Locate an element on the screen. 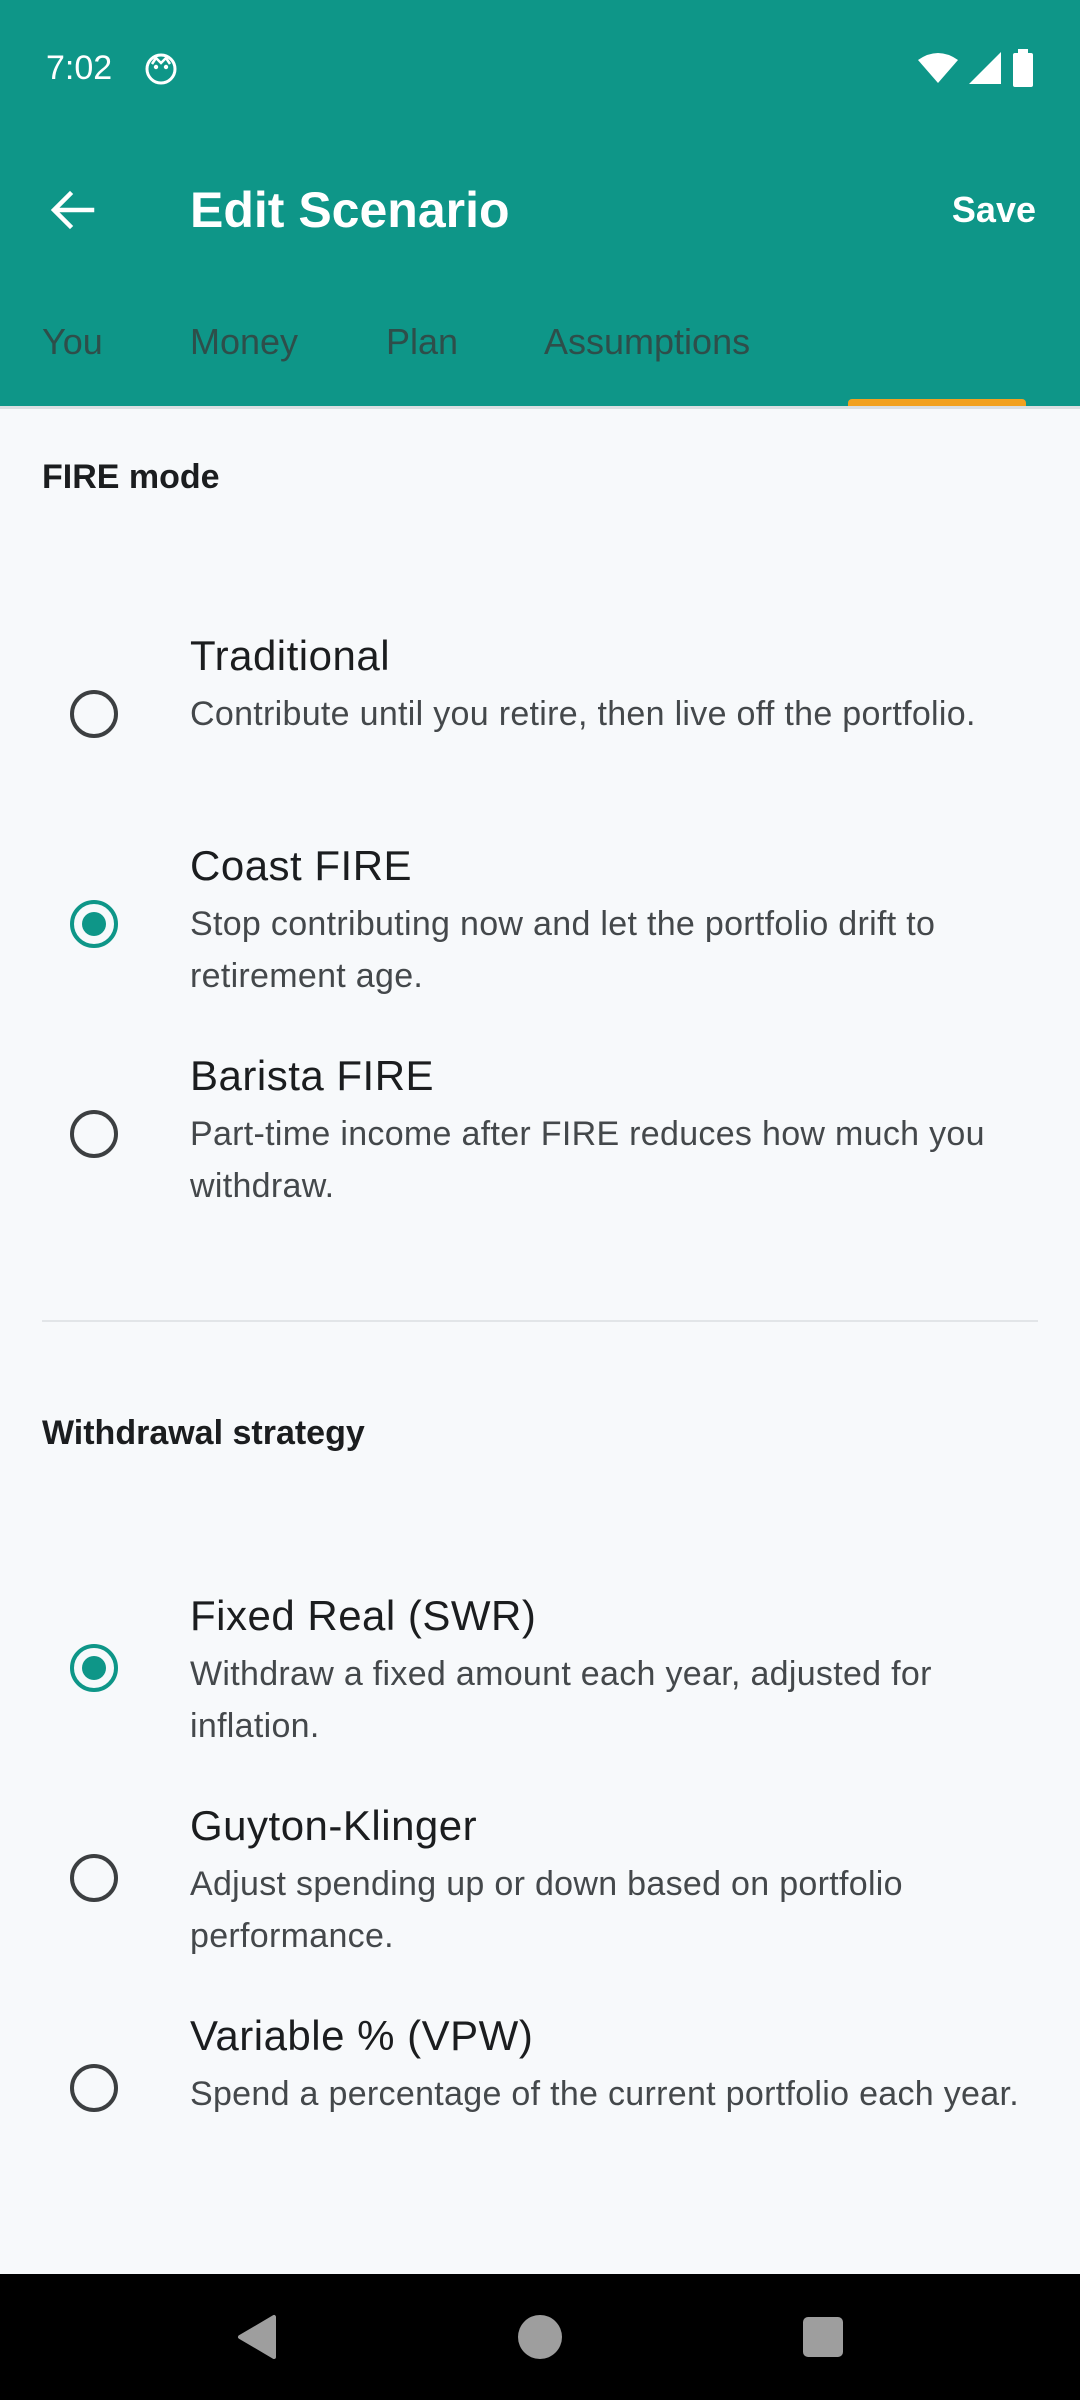  system-nav-bar is located at coordinates (540, 2337).